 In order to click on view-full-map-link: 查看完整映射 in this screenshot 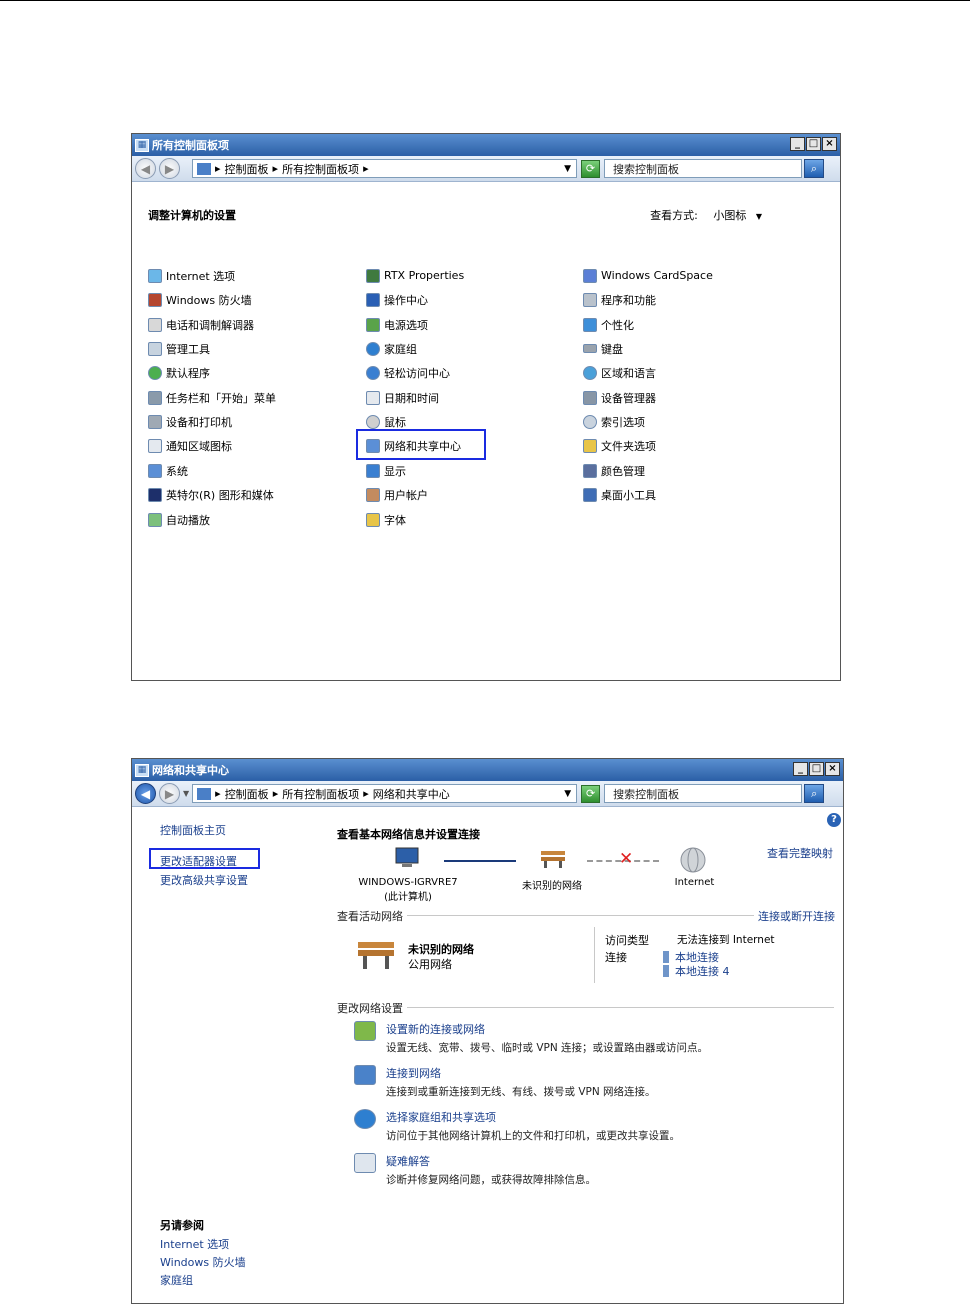, I will do `click(800, 853)`.